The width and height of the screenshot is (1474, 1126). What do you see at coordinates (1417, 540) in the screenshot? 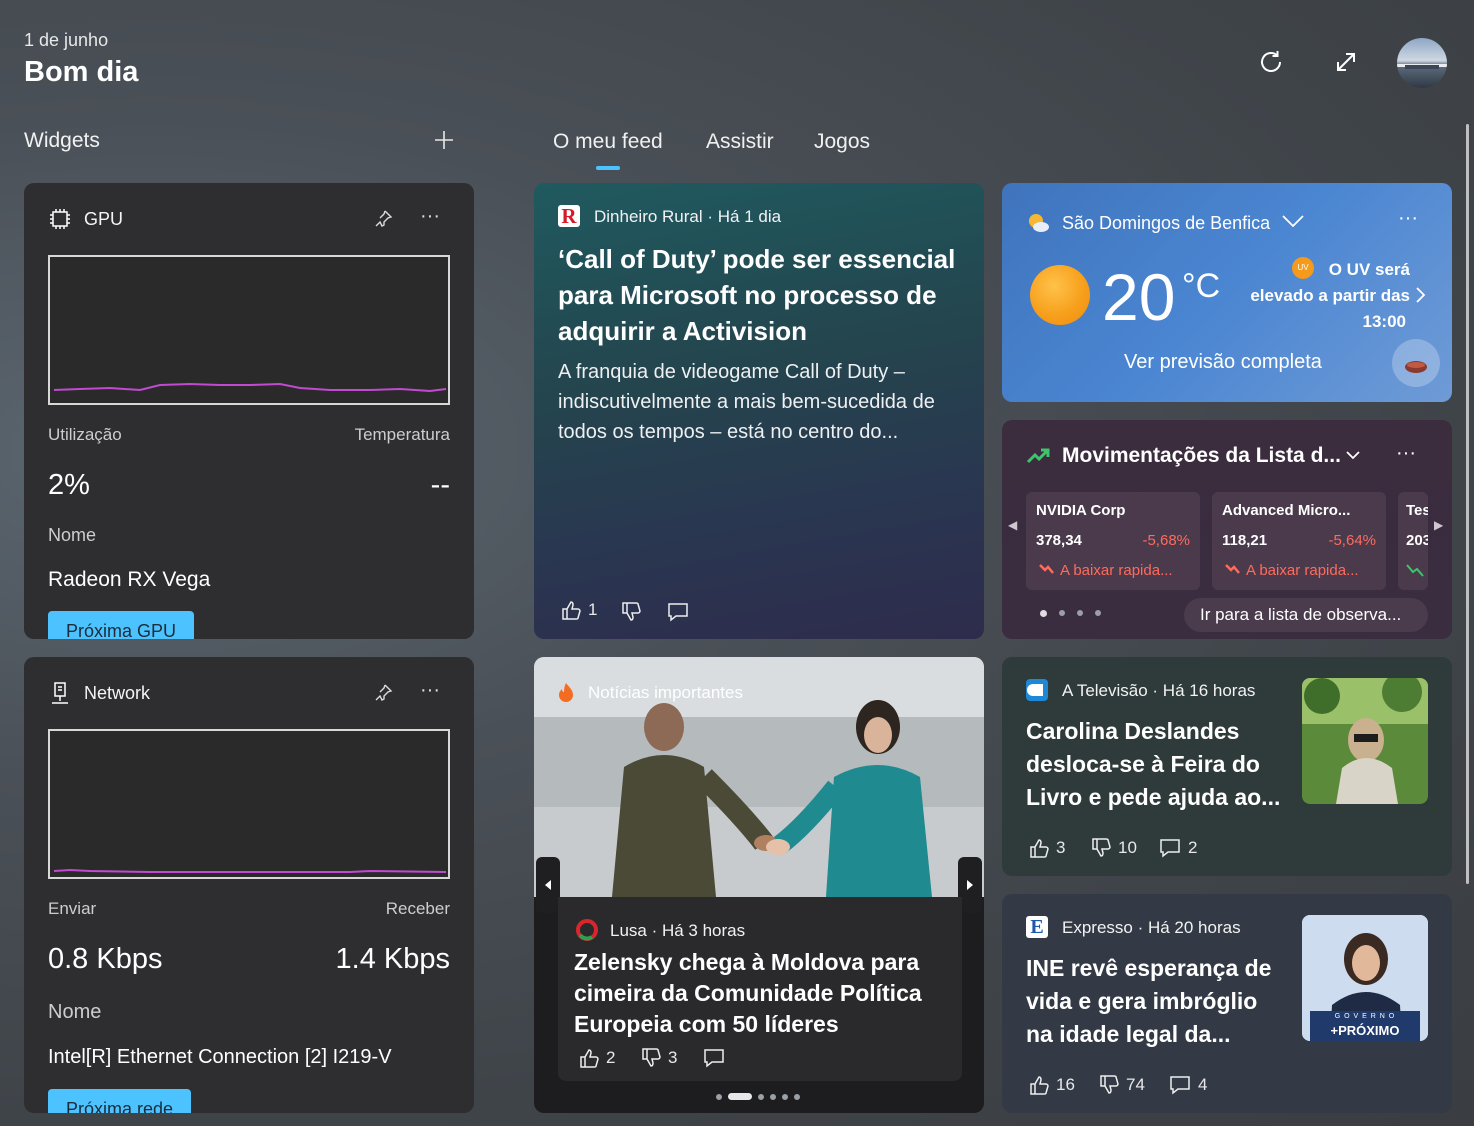
I see `stock-price: 203` at bounding box center [1417, 540].